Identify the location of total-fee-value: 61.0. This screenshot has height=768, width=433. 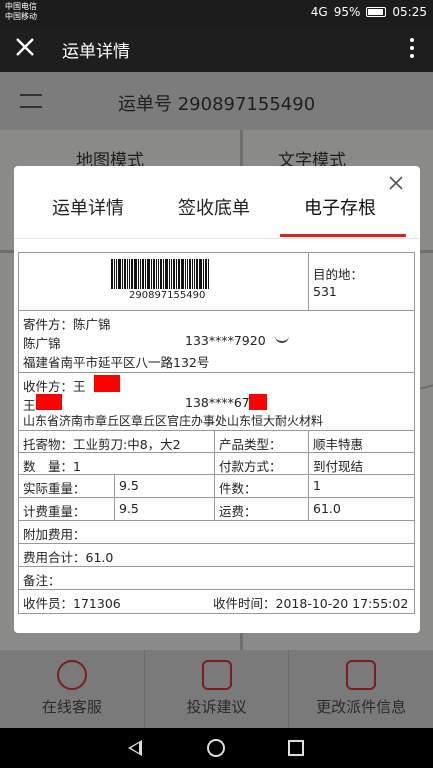
(99, 557).